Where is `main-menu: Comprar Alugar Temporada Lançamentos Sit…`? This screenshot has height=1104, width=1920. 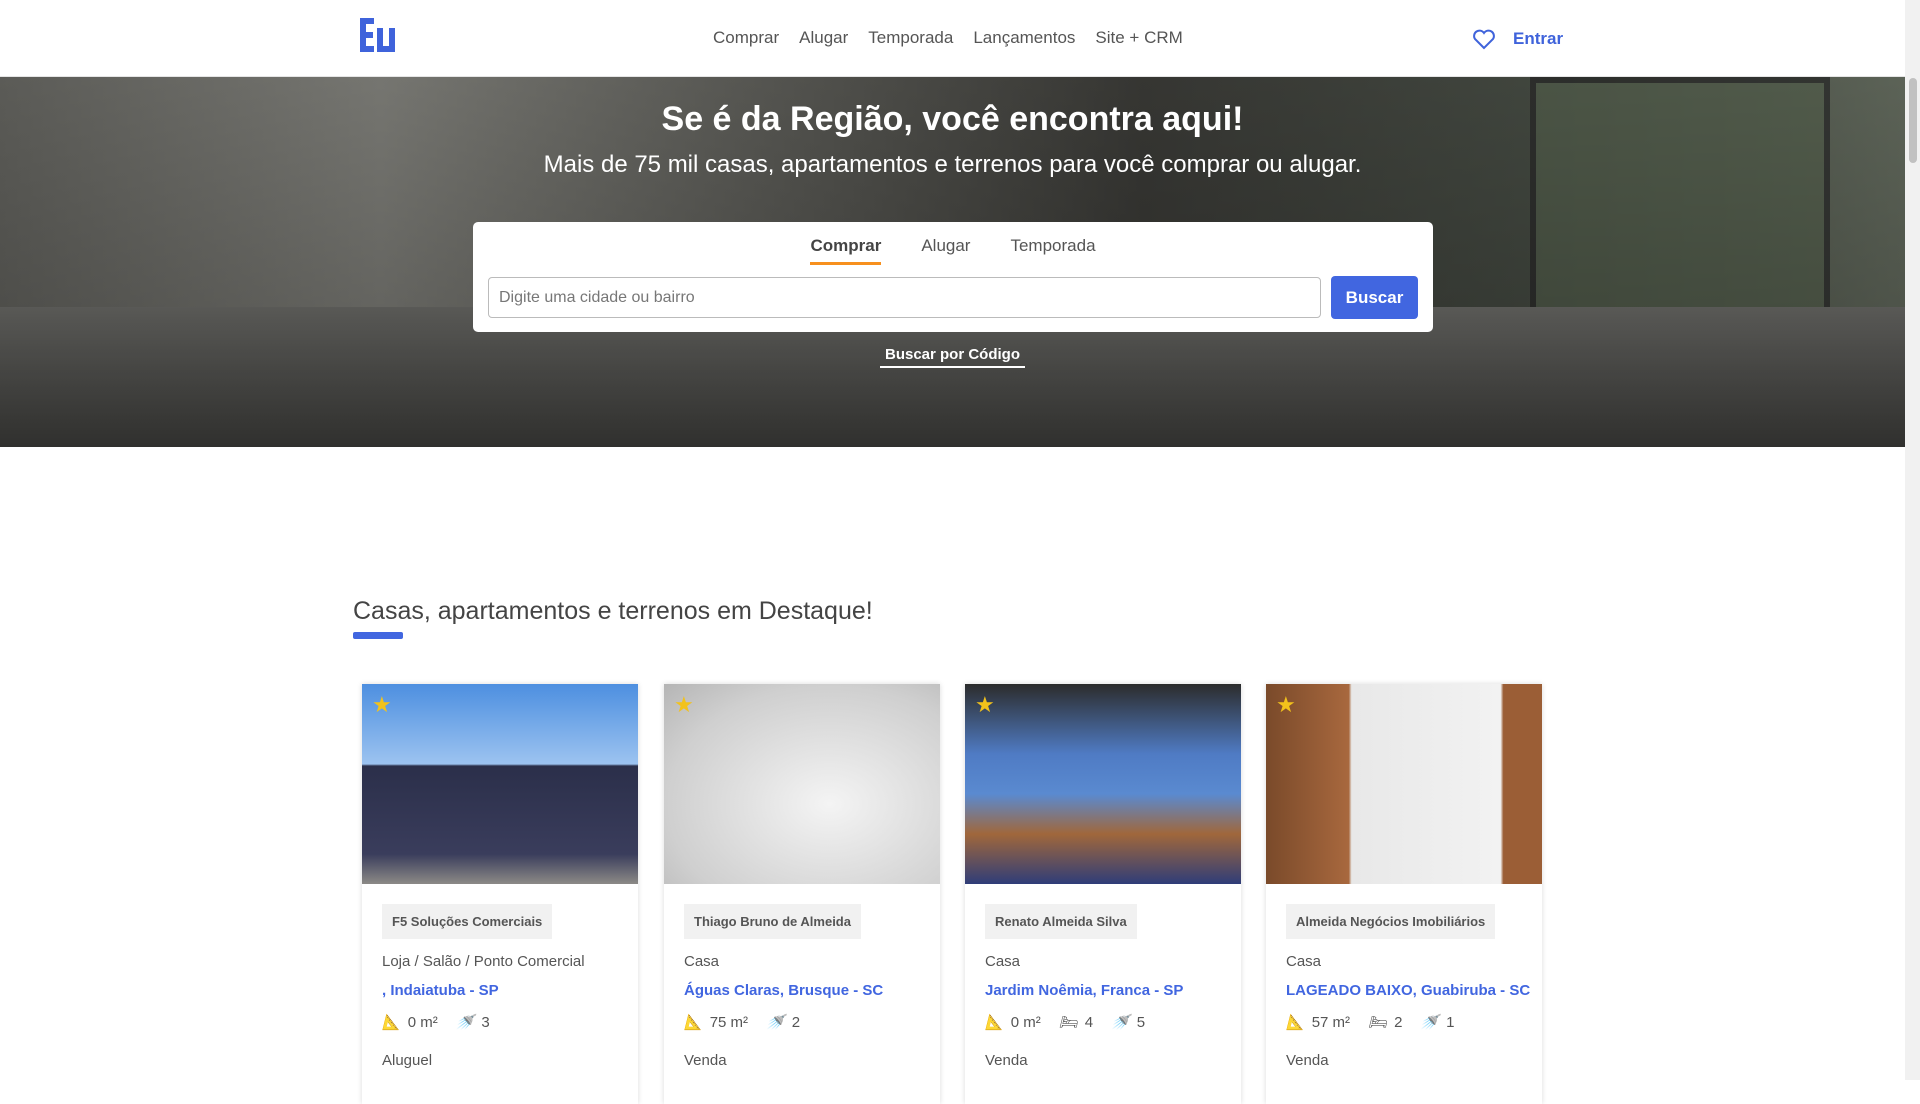 main-menu: Comprar Alugar Temporada Lançamentos Sit… is located at coordinates (948, 38).